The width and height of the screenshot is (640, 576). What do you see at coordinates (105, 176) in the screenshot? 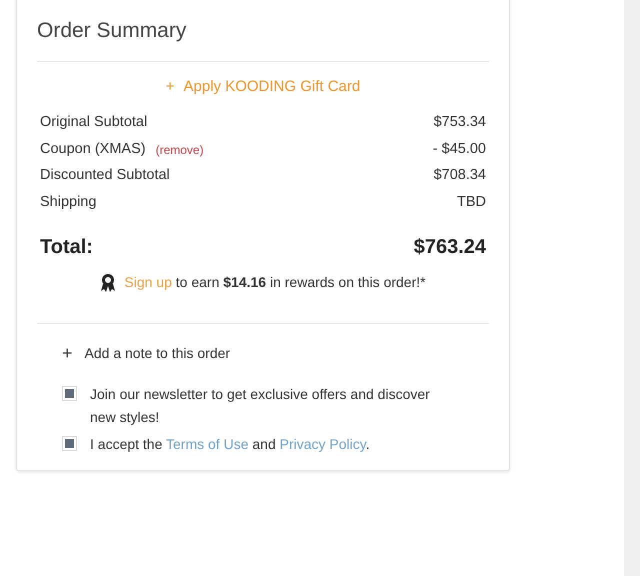
I see `line-label: Discounted Subtotal` at bounding box center [105, 176].